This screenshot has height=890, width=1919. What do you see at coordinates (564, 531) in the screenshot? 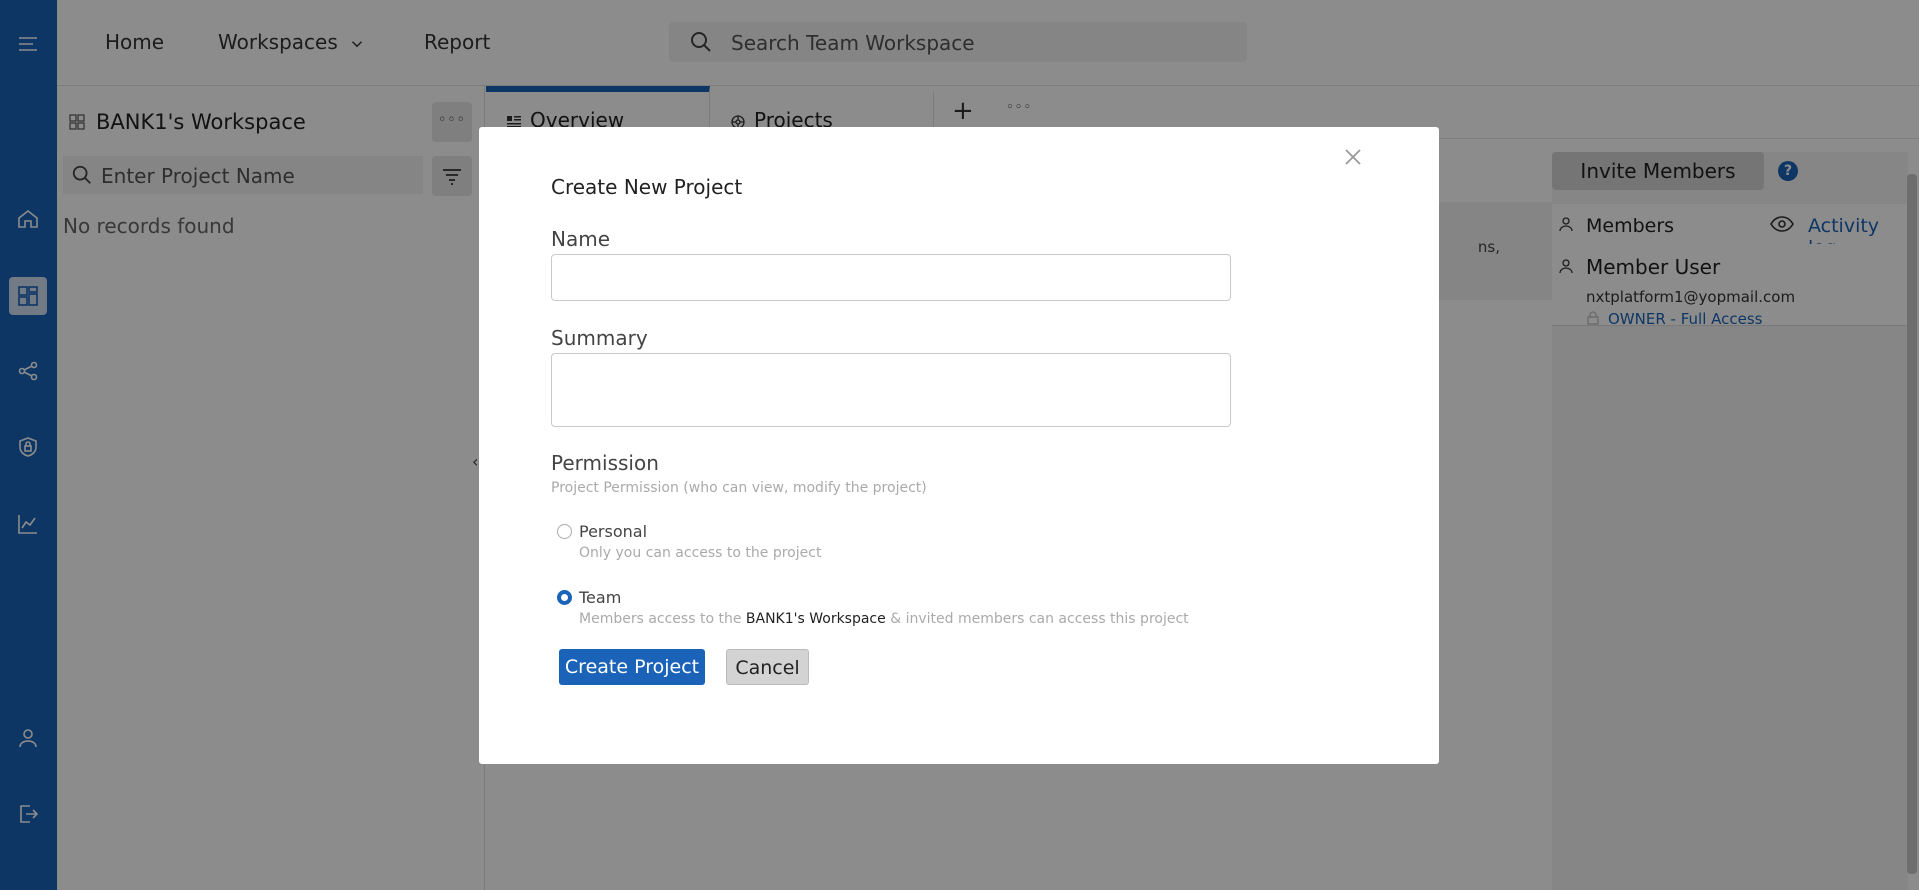
I see `personal-radio` at bounding box center [564, 531].